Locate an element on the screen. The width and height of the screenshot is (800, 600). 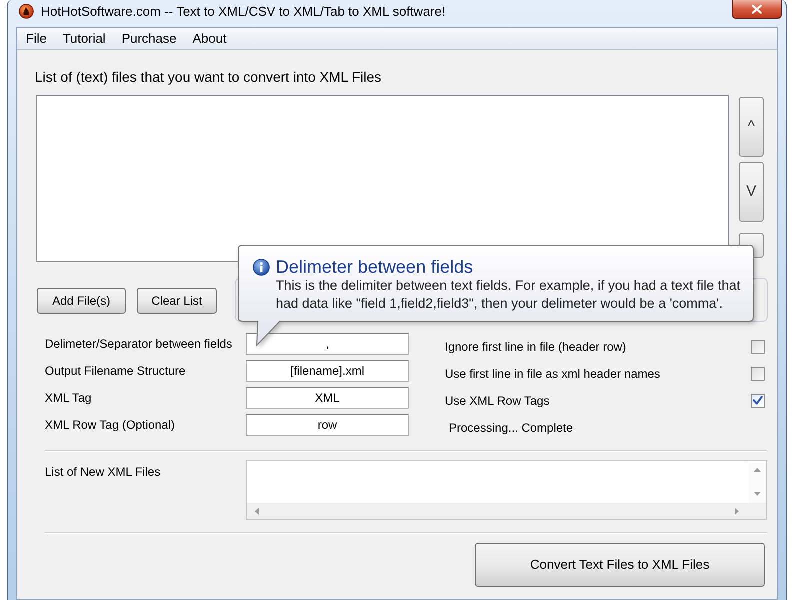
push-button: Add File(s) is located at coordinates (81, 301).